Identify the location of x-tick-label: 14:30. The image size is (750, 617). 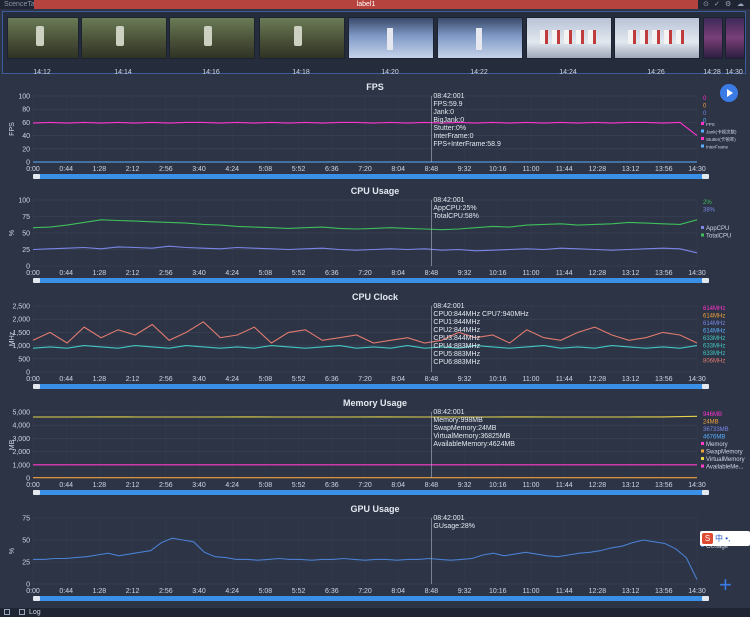
(697, 169).